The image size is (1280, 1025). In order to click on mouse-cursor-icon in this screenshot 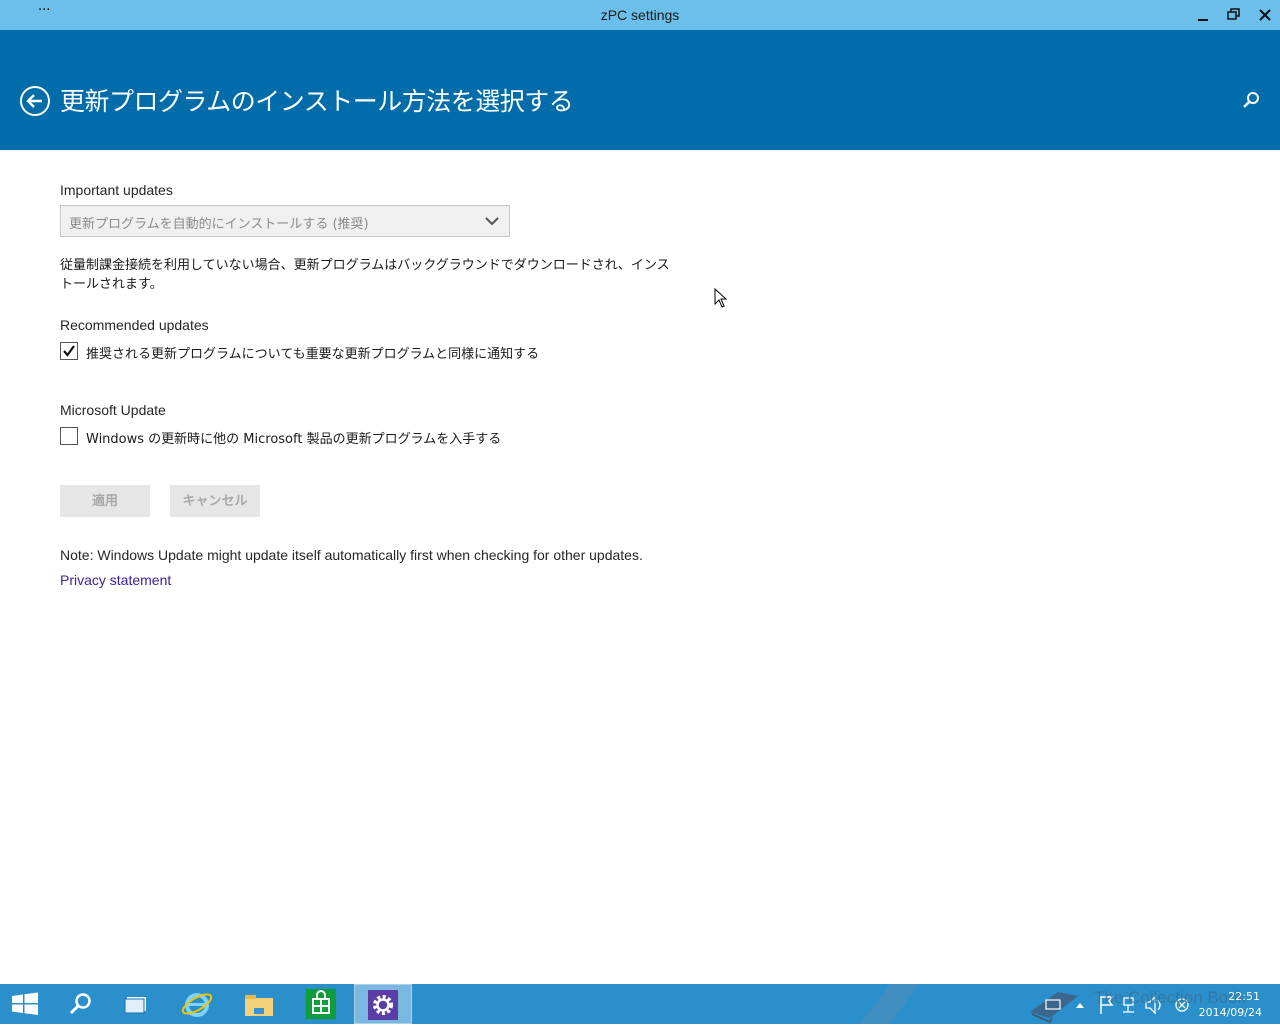, I will do `click(721, 298)`.